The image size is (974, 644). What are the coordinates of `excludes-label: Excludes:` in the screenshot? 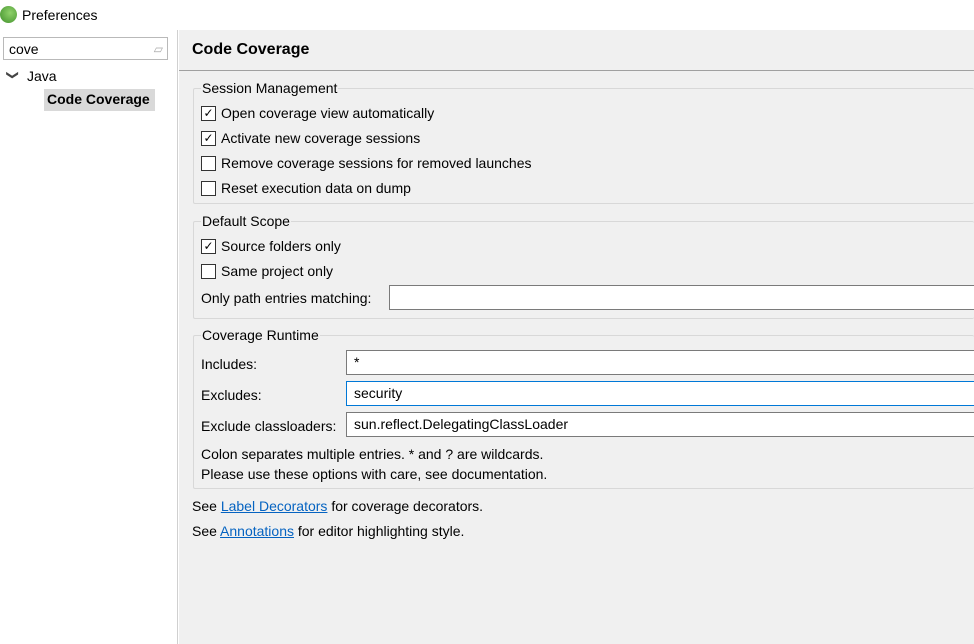 It's located at (231, 395).